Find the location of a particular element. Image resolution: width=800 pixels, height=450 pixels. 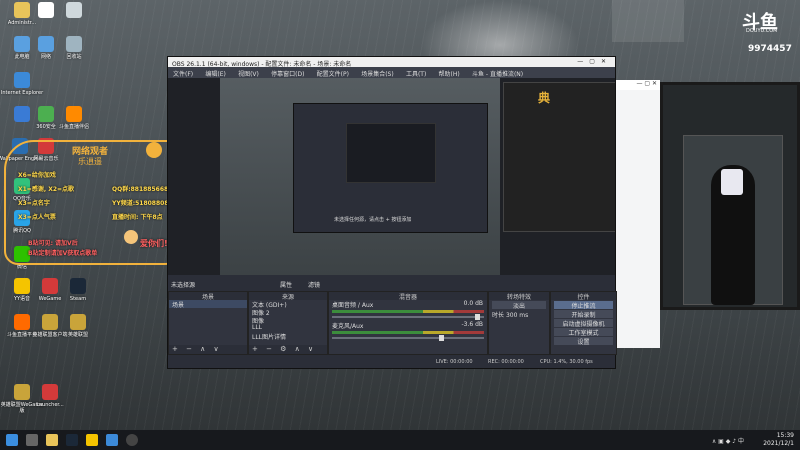

overlay-note-subtitle: 乐逍遥 is located at coordinates (90, 161).